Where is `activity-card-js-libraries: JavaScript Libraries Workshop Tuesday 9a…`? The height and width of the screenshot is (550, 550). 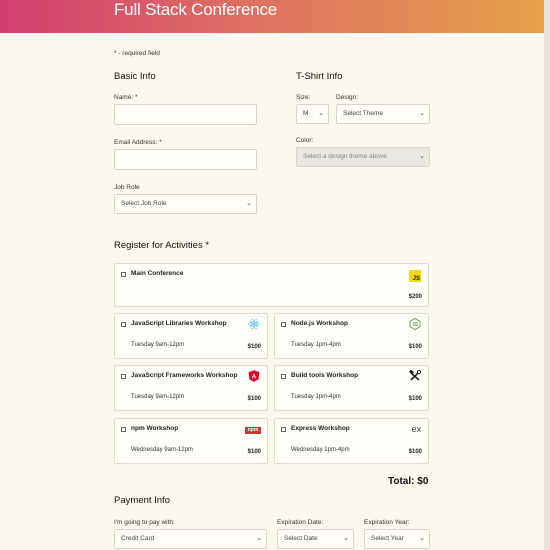
activity-card-js-libraries: JavaScript Libraries Workshop Tuesday 9a… is located at coordinates (191, 336).